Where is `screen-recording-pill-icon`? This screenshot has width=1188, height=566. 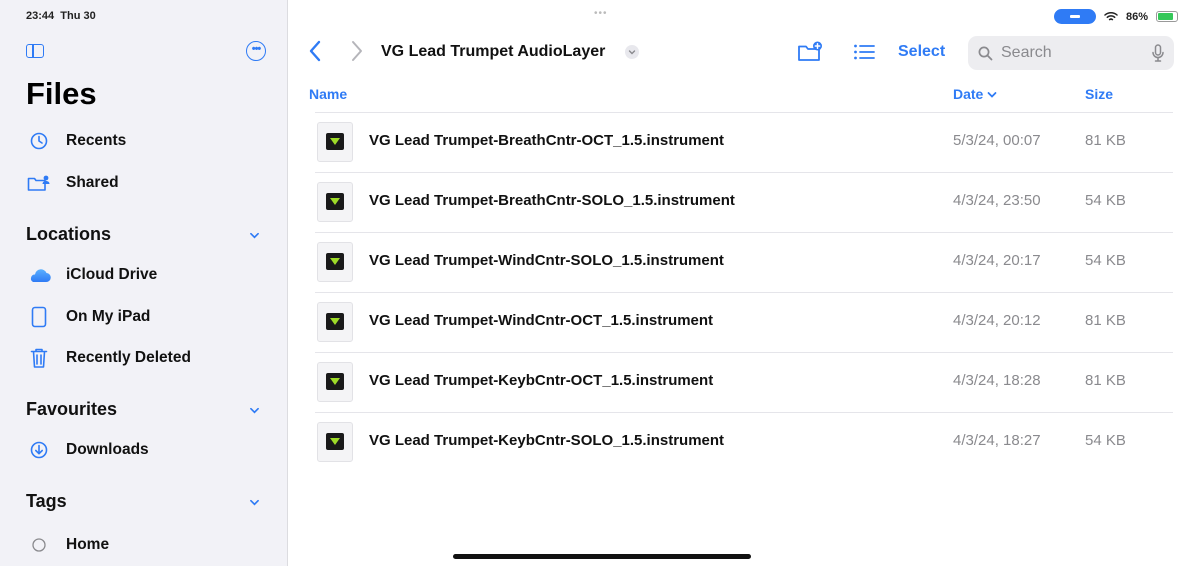
screen-recording-pill-icon is located at coordinates (1074, 16).